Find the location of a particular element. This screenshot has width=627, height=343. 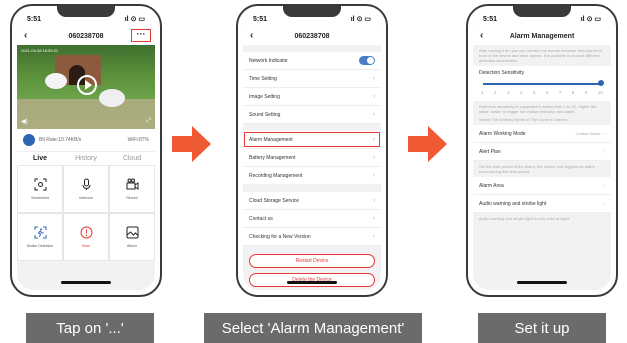

check-version-row: Checking for a New Version › is located at coordinates (312, 237).